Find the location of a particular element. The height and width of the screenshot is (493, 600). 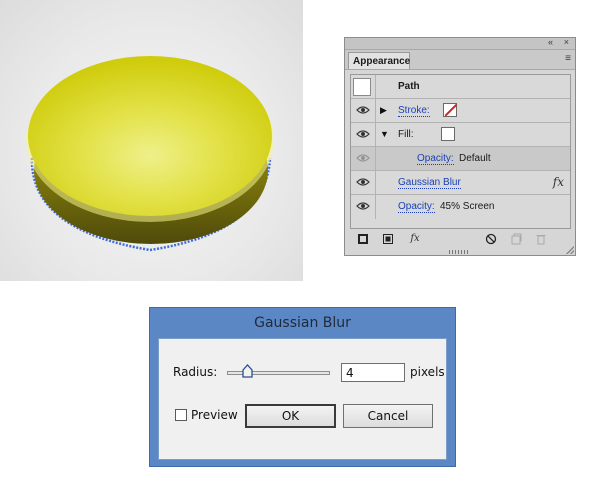

radius-label: Radius: is located at coordinates (195, 372).